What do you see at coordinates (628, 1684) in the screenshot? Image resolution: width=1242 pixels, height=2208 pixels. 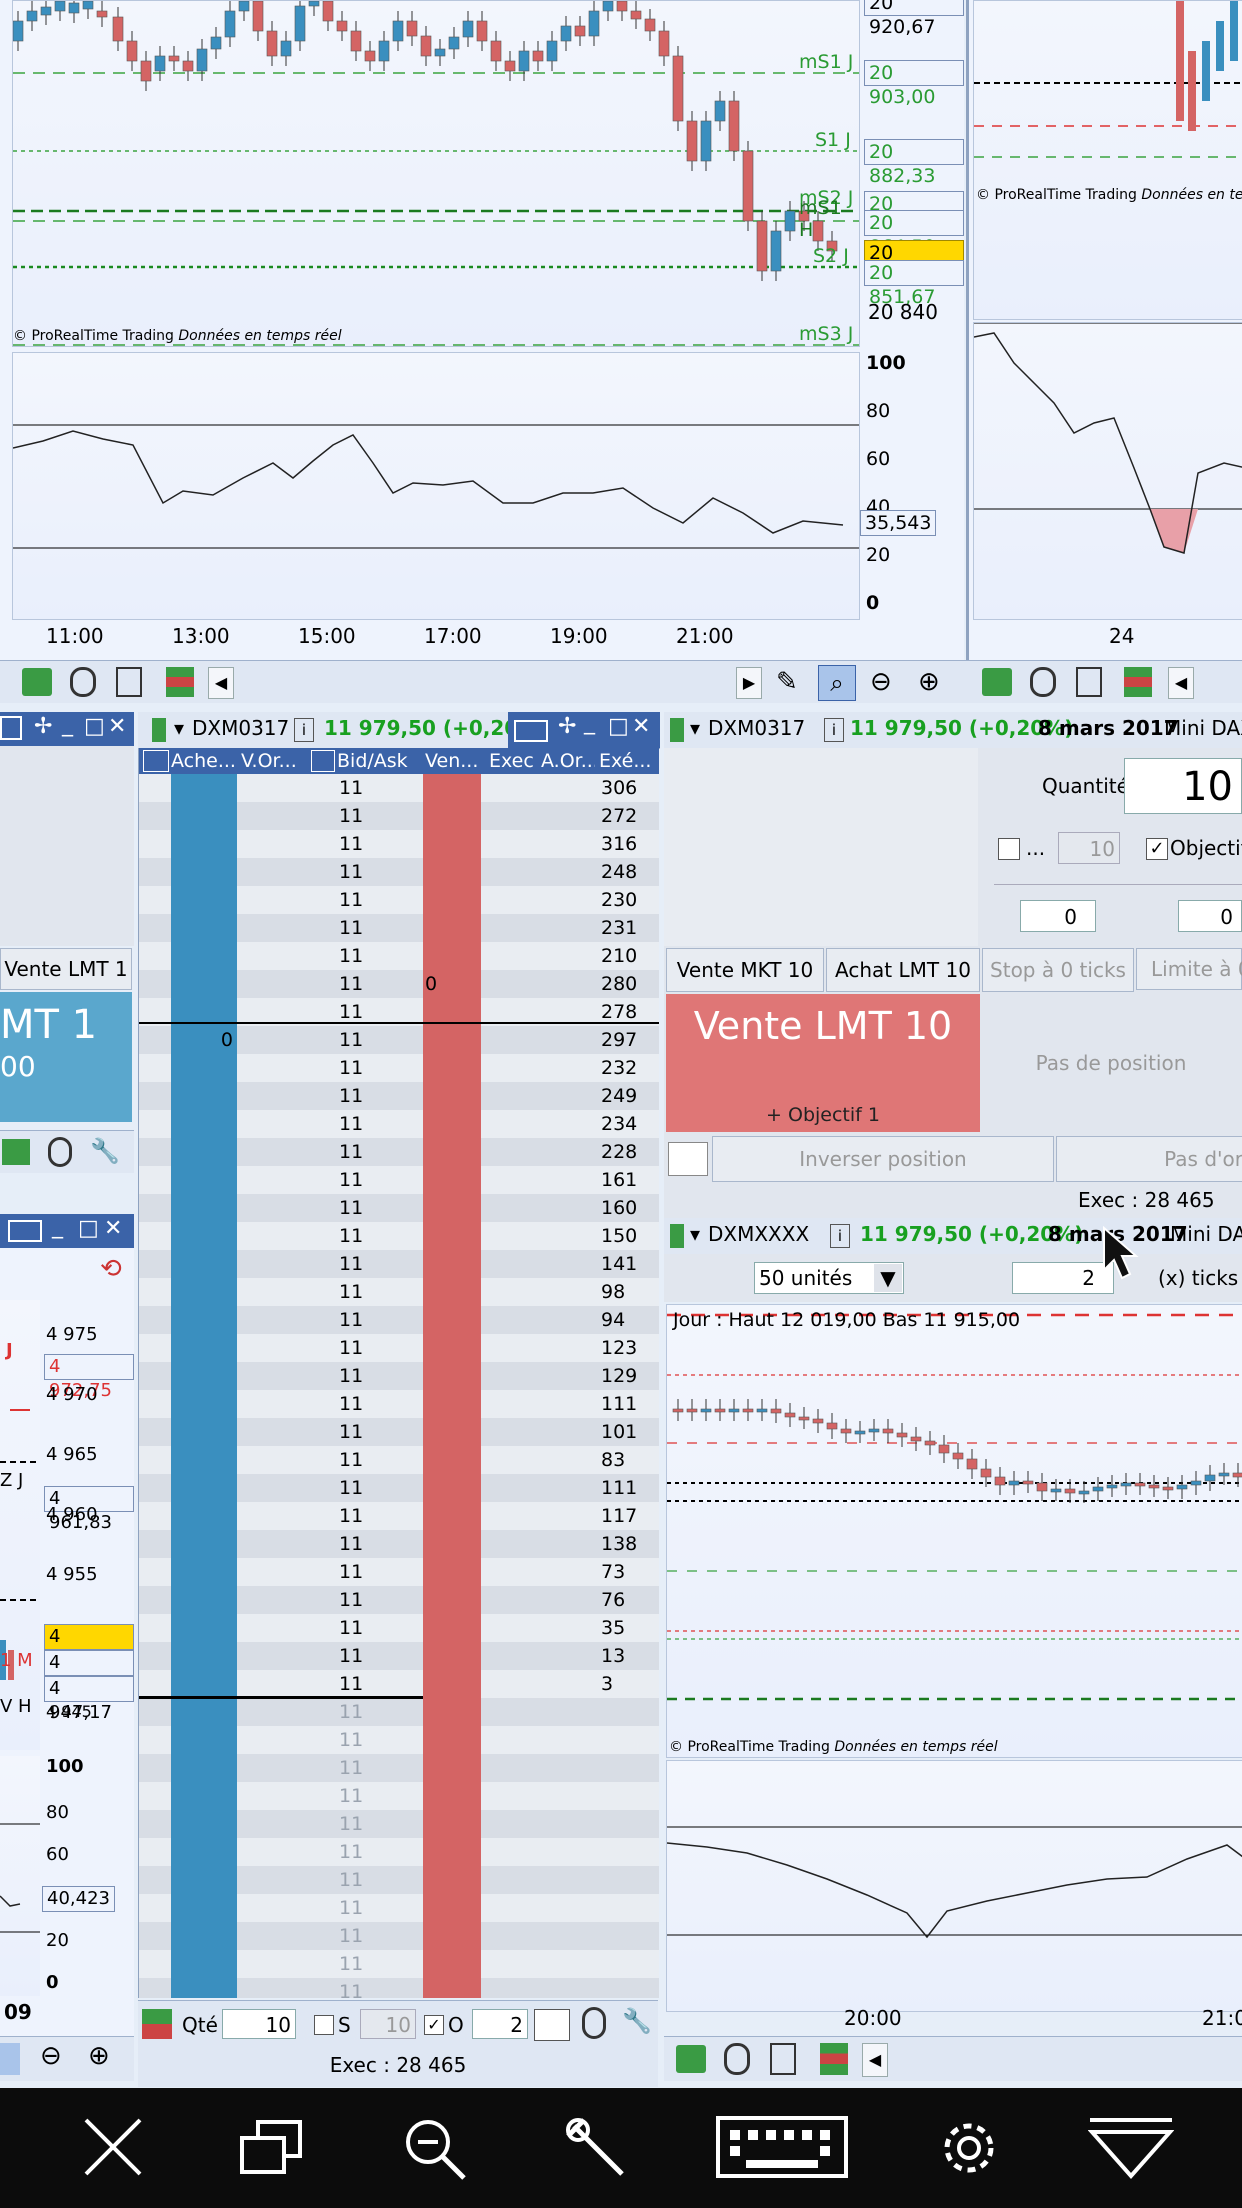 I see `executed-cell: 3` at bounding box center [628, 1684].